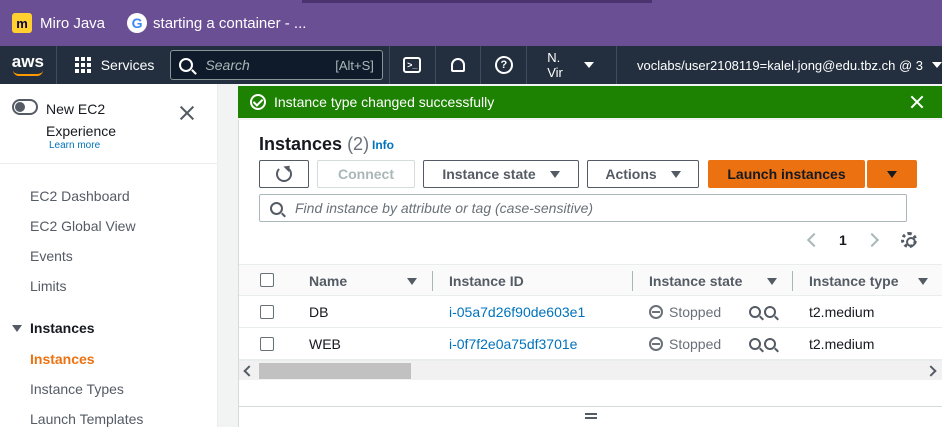 Image resolution: width=942 pixels, height=427 pixels. I want to click on column-label: Instance state, so click(696, 281).